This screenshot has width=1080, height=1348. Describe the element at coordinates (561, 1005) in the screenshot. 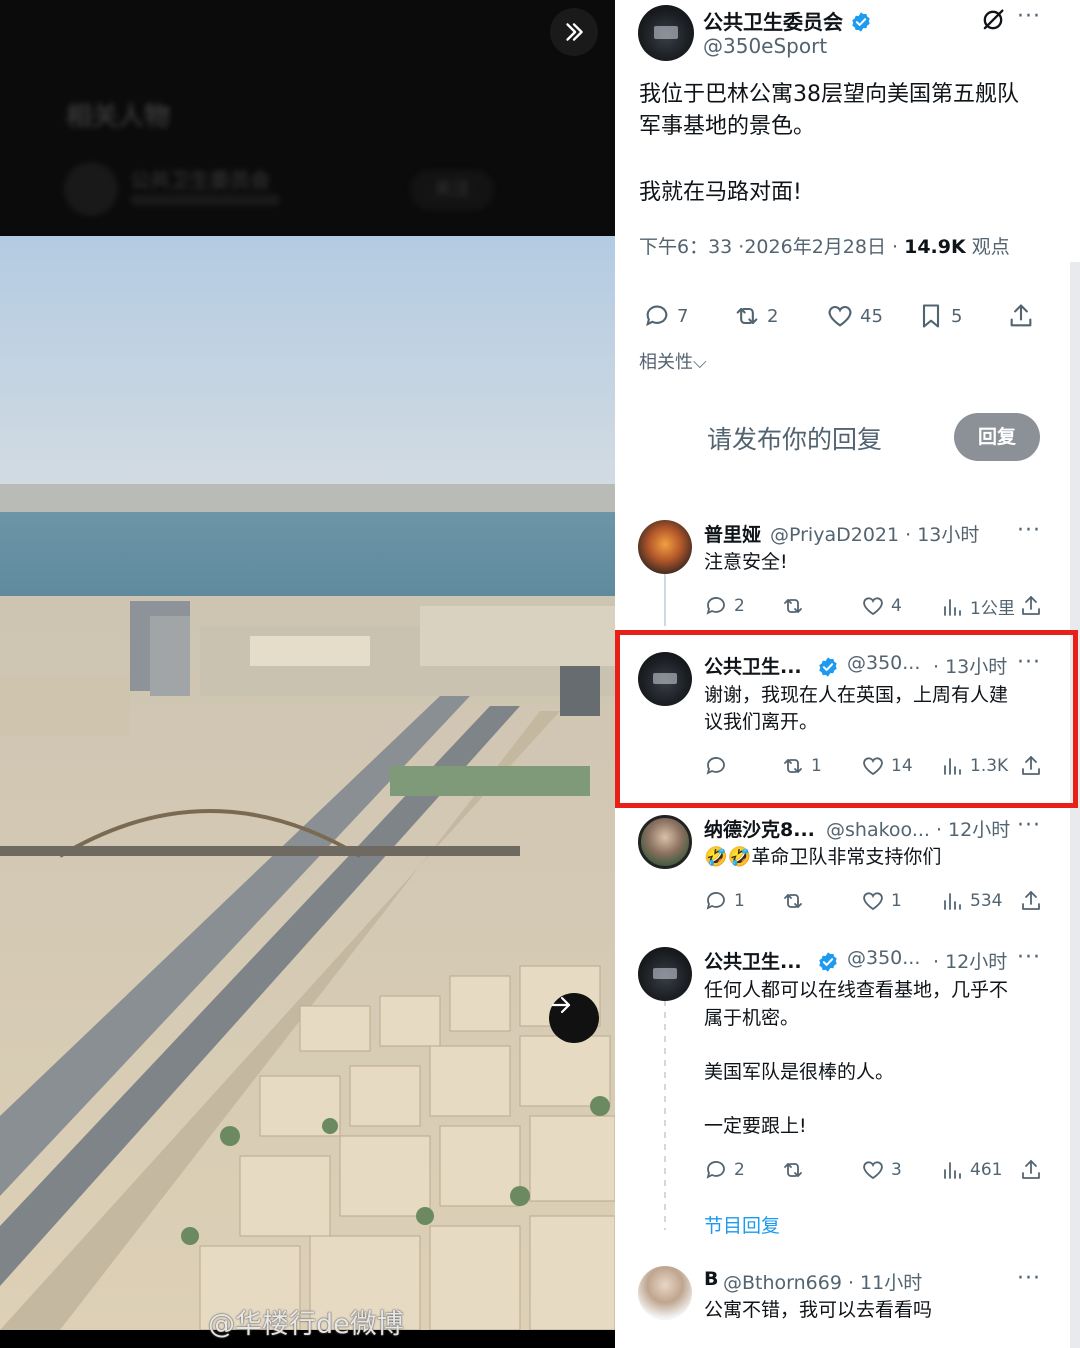

I see `arrow-right-icon` at that location.